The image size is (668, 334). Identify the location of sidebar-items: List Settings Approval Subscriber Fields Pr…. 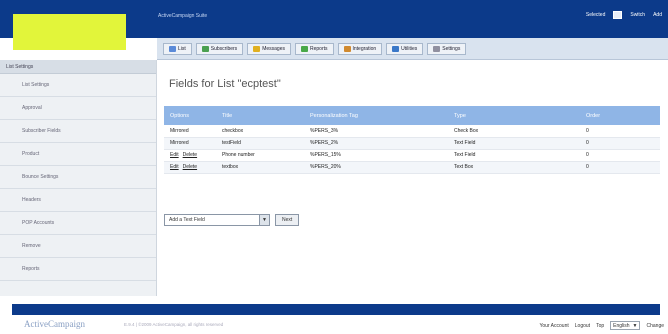
(78, 177).